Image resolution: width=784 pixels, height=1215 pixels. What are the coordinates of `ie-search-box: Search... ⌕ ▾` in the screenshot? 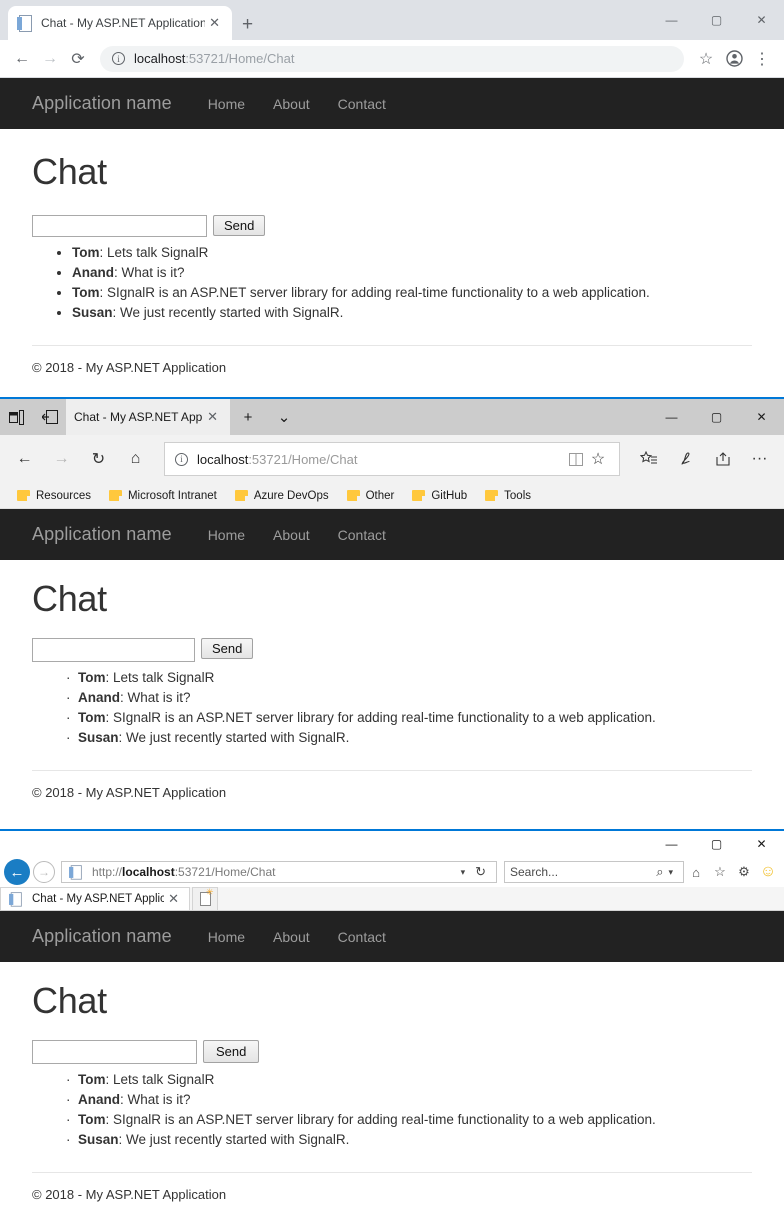 It's located at (594, 872).